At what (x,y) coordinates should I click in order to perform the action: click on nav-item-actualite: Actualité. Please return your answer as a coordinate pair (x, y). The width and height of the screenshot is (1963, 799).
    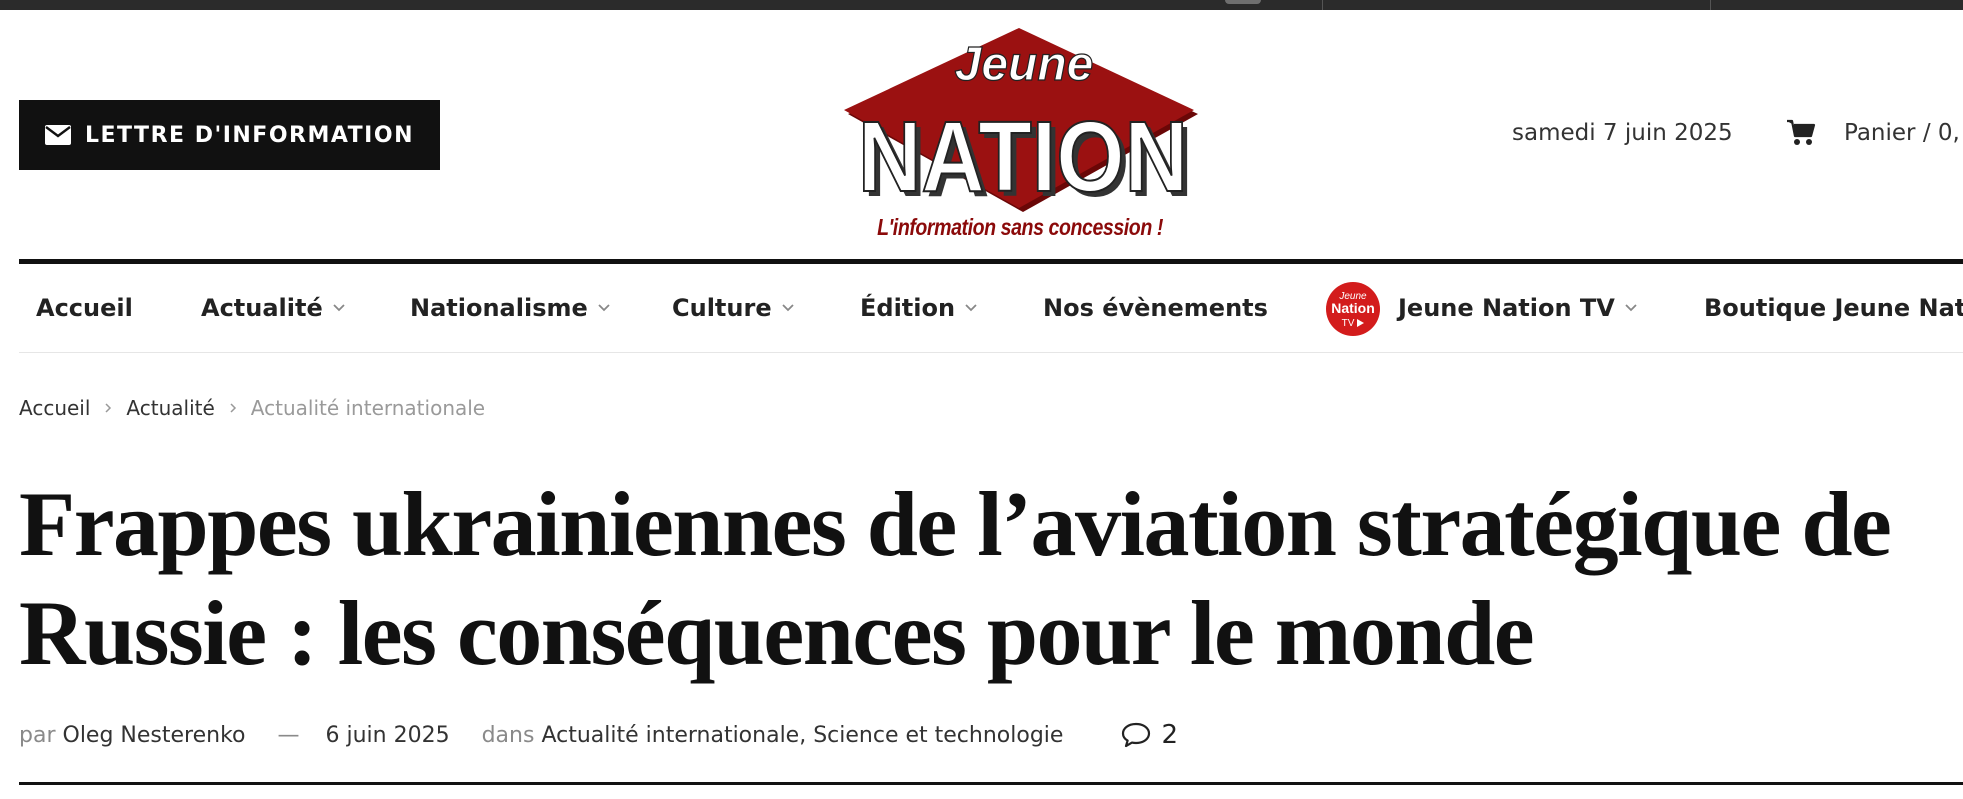
    Looking at the image, I should click on (273, 308).